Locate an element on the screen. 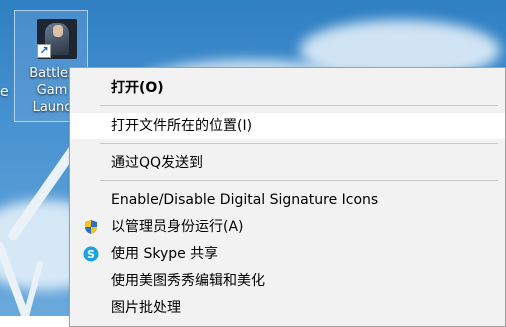 The width and height of the screenshot is (506, 327). menu-item-label: 图片批处理 is located at coordinates (146, 308).